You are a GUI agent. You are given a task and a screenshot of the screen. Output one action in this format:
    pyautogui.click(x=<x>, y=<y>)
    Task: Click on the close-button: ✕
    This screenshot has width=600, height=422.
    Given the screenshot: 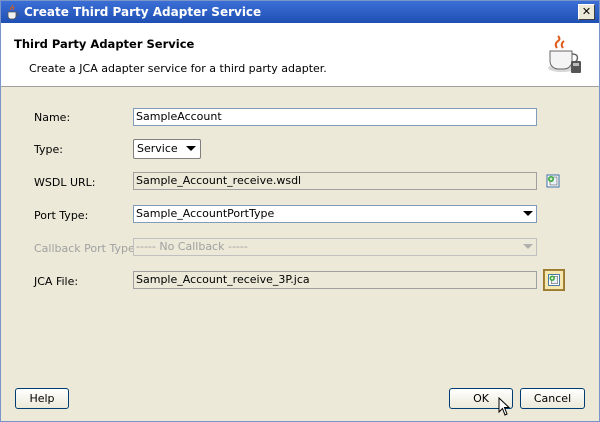 What is the action you would take?
    pyautogui.click(x=586, y=12)
    